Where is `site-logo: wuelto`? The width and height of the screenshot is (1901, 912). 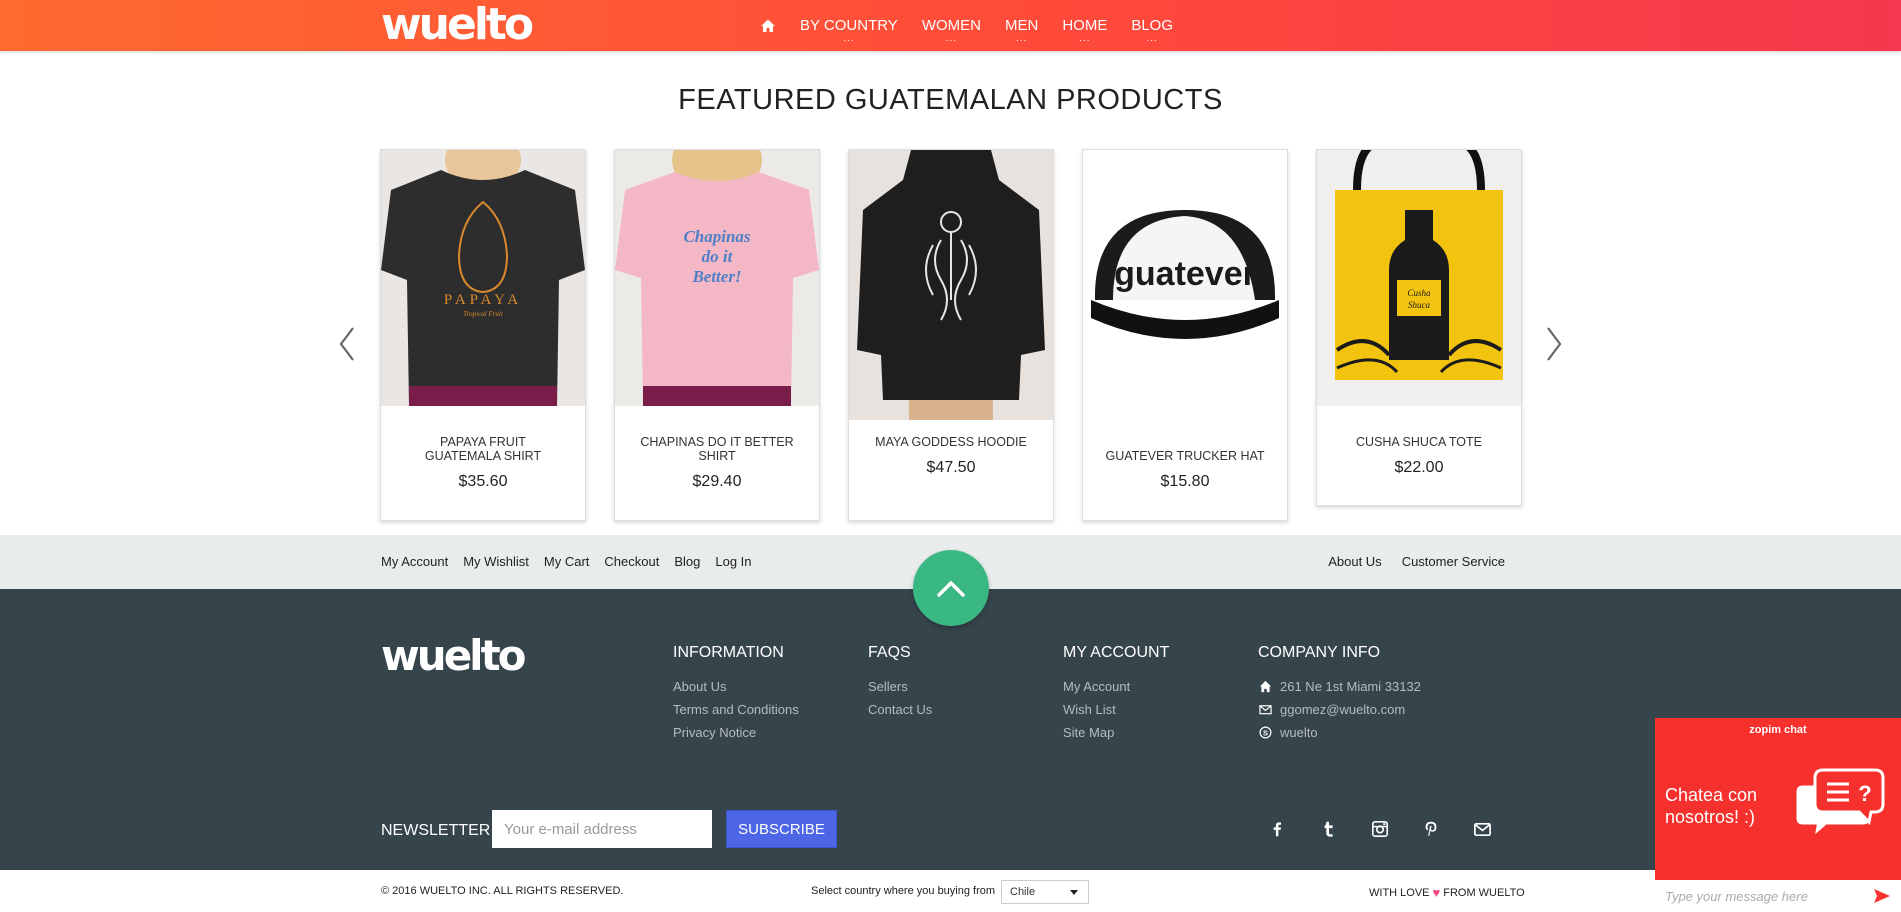 site-logo: wuelto is located at coordinates (457, 25).